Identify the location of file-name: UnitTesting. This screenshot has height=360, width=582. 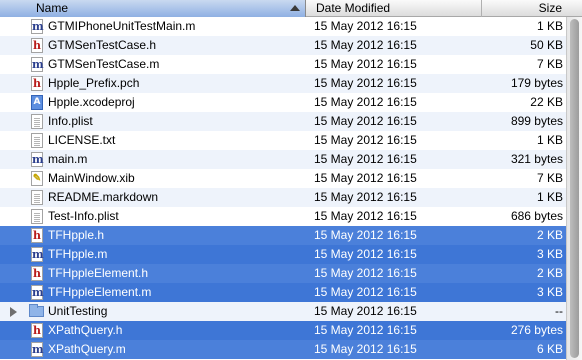
(78, 311).